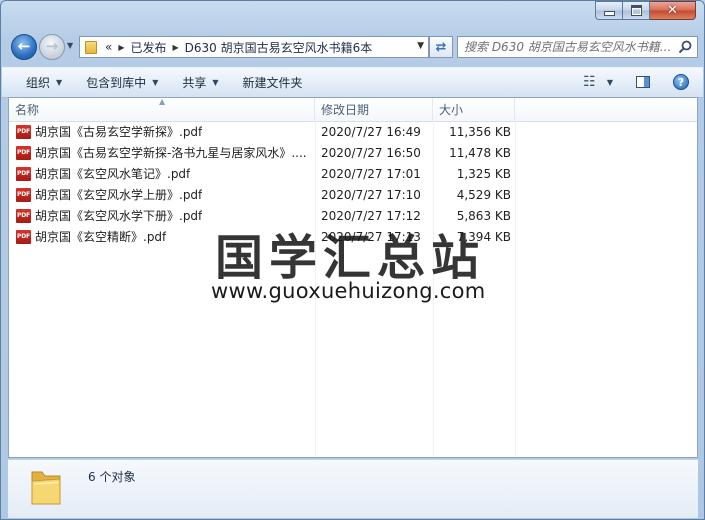 Image resolution: width=705 pixels, height=520 pixels. I want to click on column-date-label: 修改日期, so click(345, 110).